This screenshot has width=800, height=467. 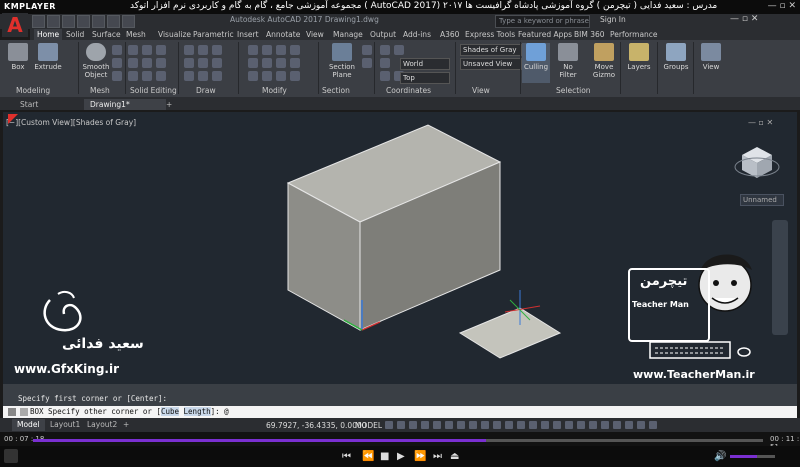 What do you see at coordinates (617, 425) in the screenshot?
I see `isolate-icon` at bounding box center [617, 425].